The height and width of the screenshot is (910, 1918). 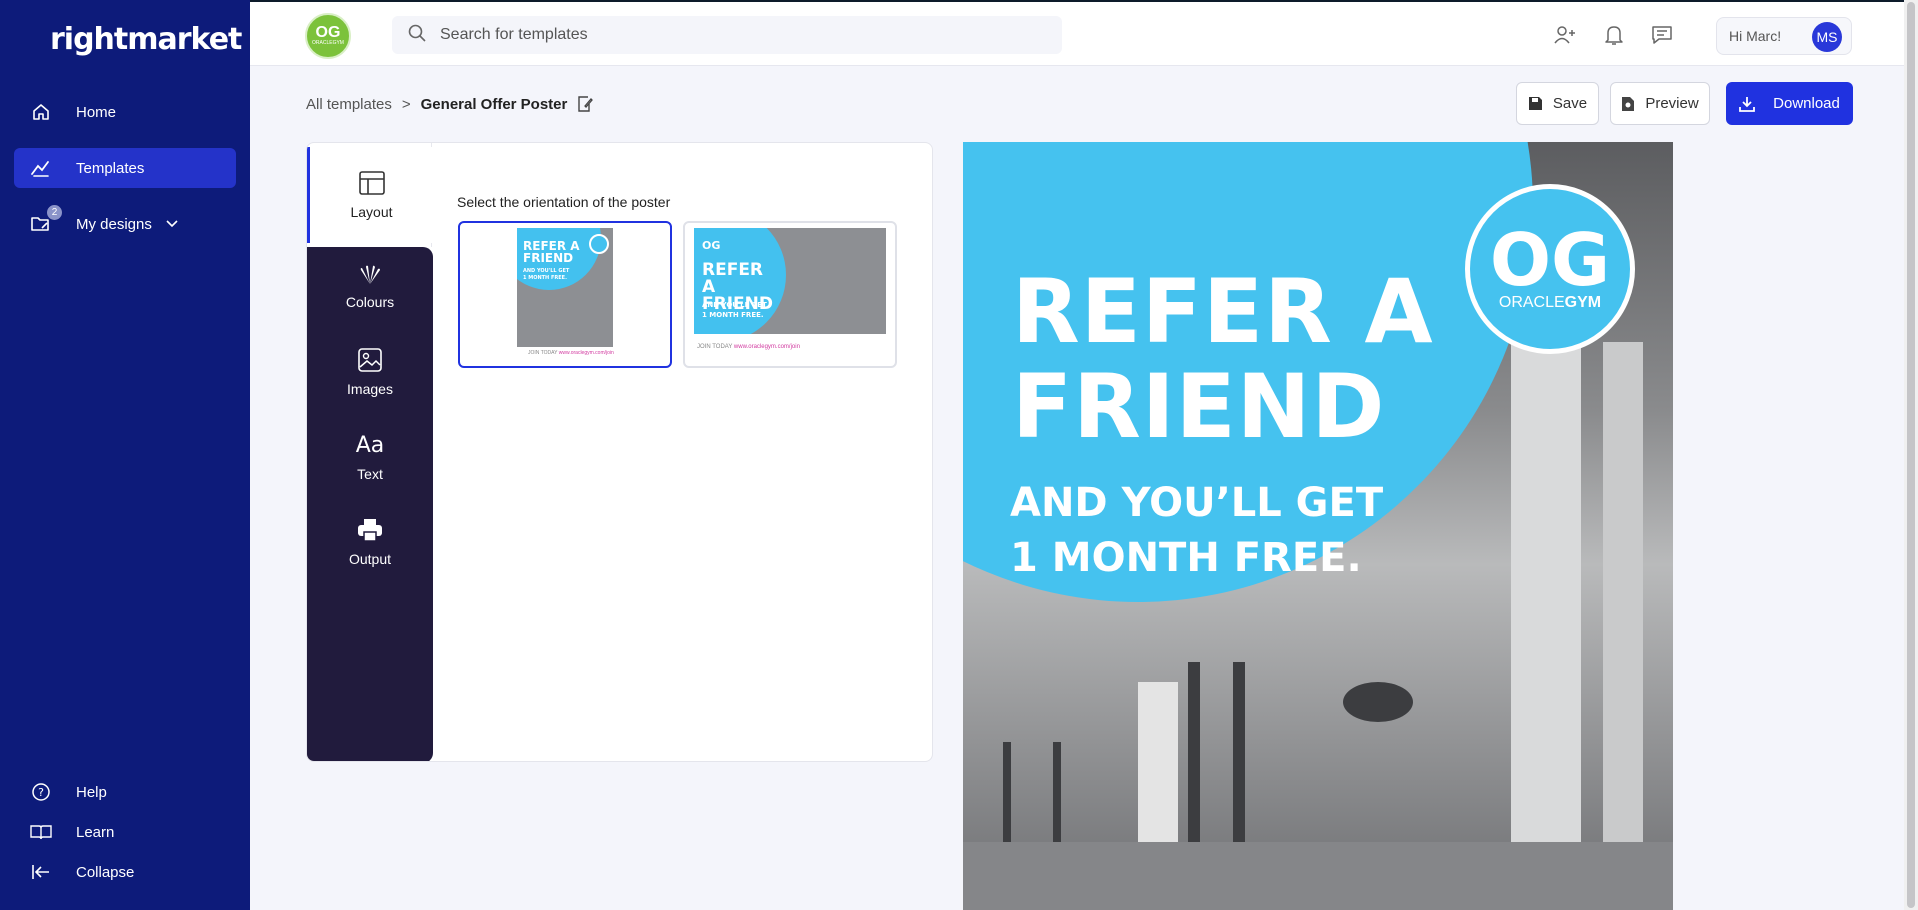 What do you see at coordinates (1196, 531) in the screenshot?
I see `poster-subheadline: AND YOU’LL GET 1 MONTH FREE.` at bounding box center [1196, 531].